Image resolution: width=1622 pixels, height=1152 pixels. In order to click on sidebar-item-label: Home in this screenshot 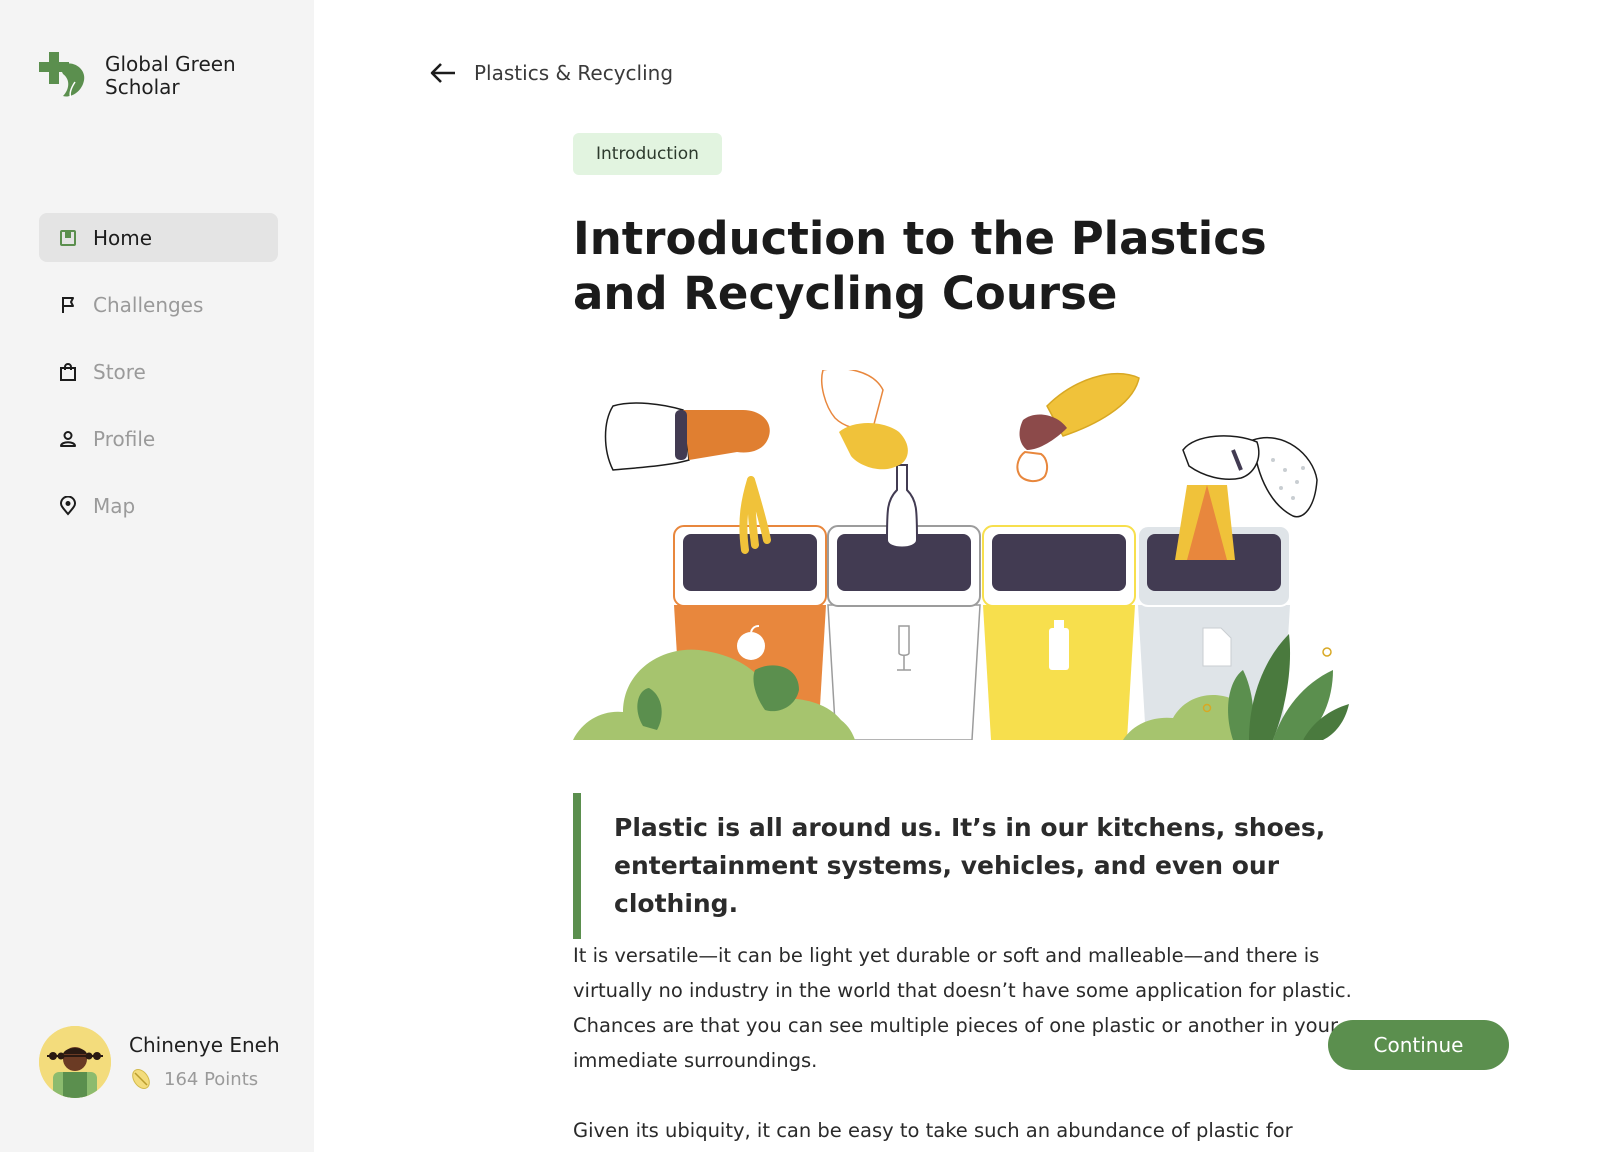, I will do `click(123, 237)`.